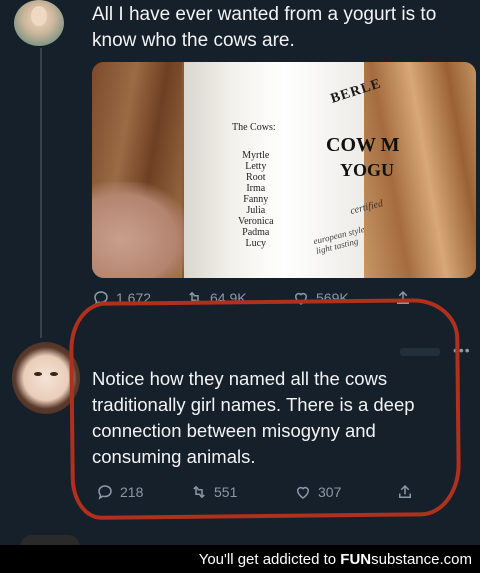 The height and width of the screenshot is (573, 480). What do you see at coordinates (356, 559) in the screenshot?
I see `watermark-brand-bold: FUN` at bounding box center [356, 559].